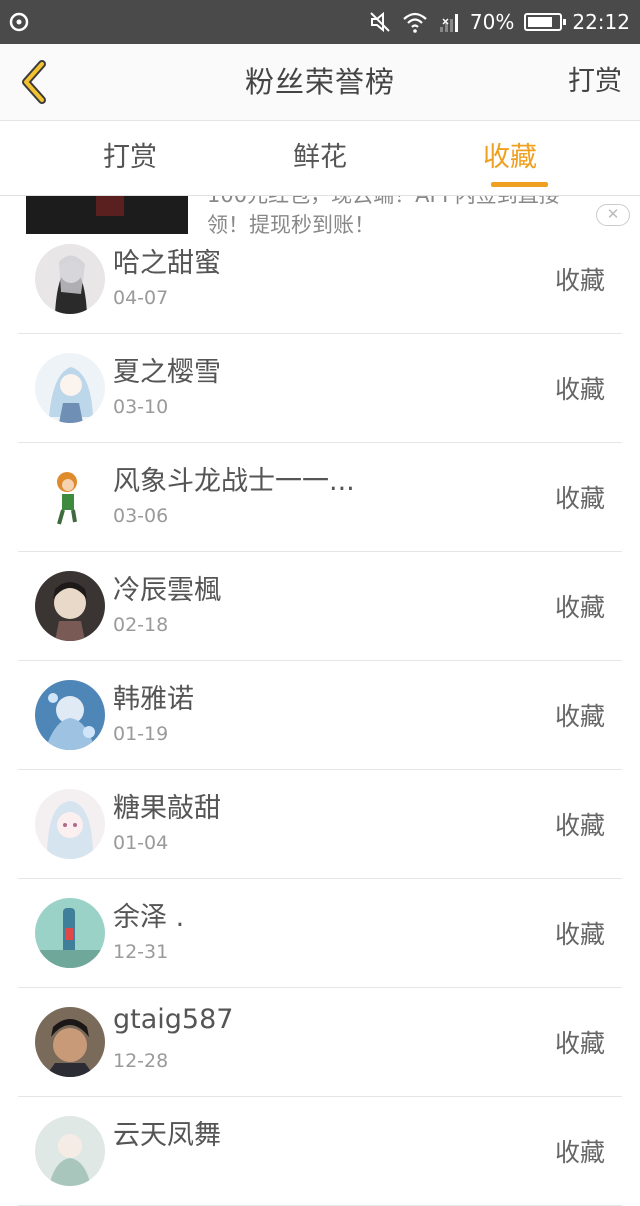  What do you see at coordinates (167, 263) in the screenshot?
I see `fan-name: 哈之甜蜜` at bounding box center [167, 263].